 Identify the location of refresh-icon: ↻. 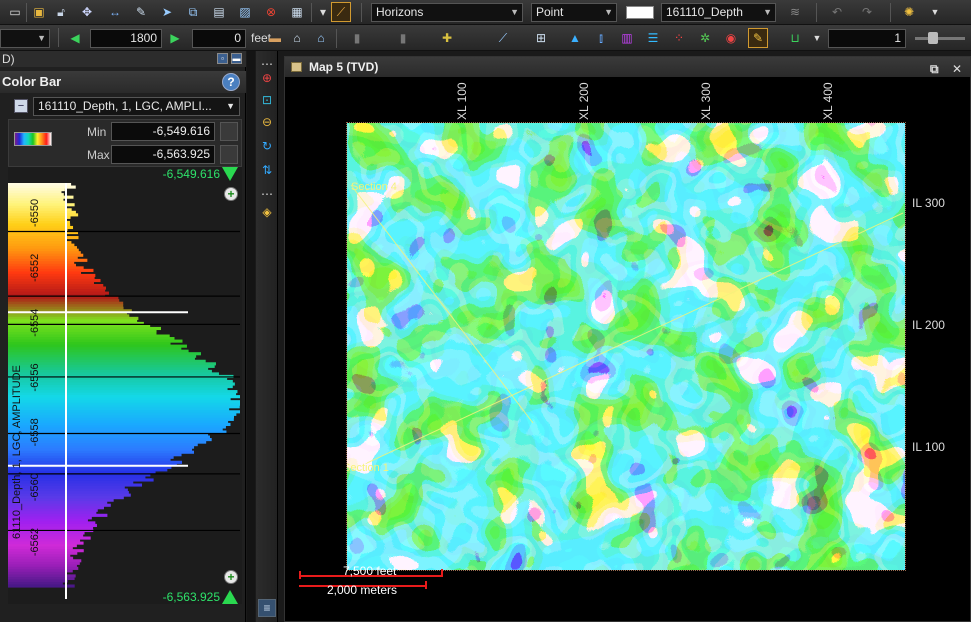
(267, 146).